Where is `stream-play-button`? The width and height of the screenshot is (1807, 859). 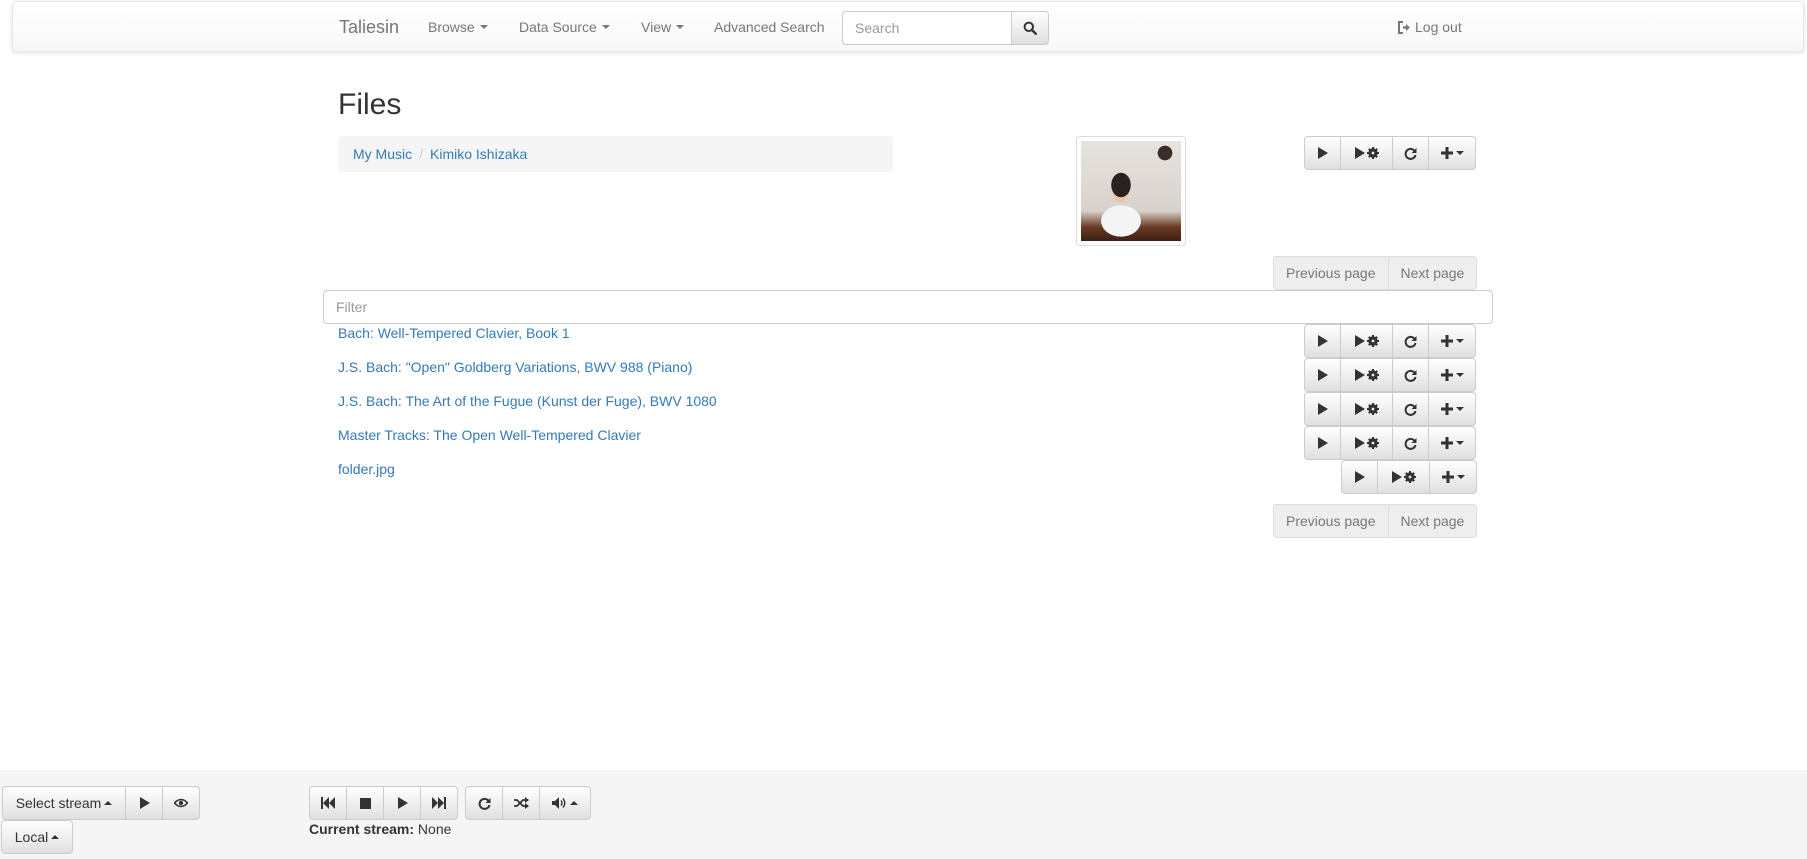
stream-play-button is located at coordinates (144, 803).